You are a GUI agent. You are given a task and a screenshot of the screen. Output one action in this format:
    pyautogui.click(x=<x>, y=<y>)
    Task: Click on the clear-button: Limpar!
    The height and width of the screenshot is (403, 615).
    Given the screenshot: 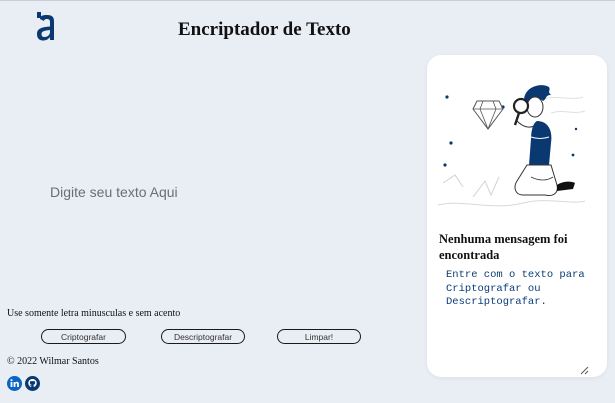 What is the action you would take?
    pyautogui.click(x=319, y=336)
    